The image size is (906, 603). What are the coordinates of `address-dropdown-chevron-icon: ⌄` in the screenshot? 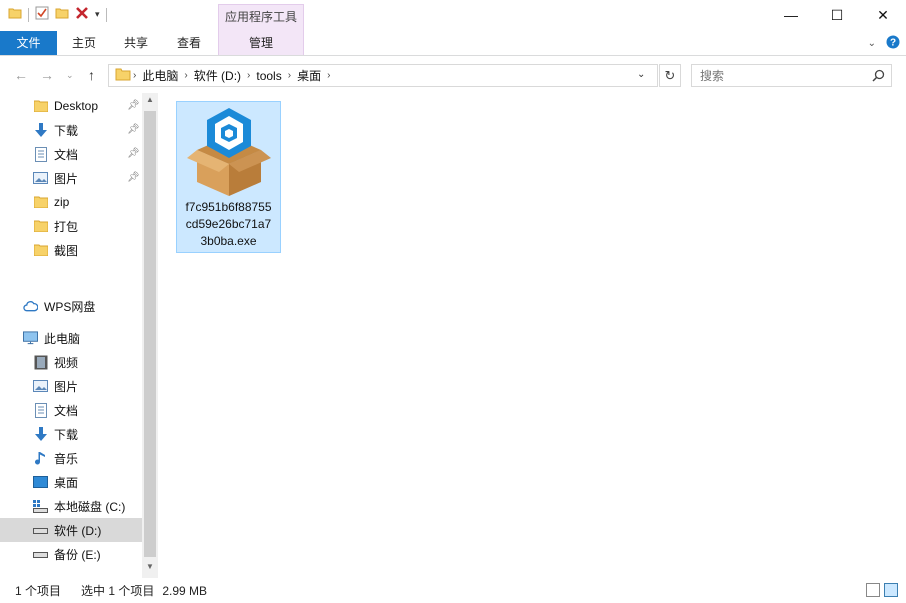 It's located at (641, 74).